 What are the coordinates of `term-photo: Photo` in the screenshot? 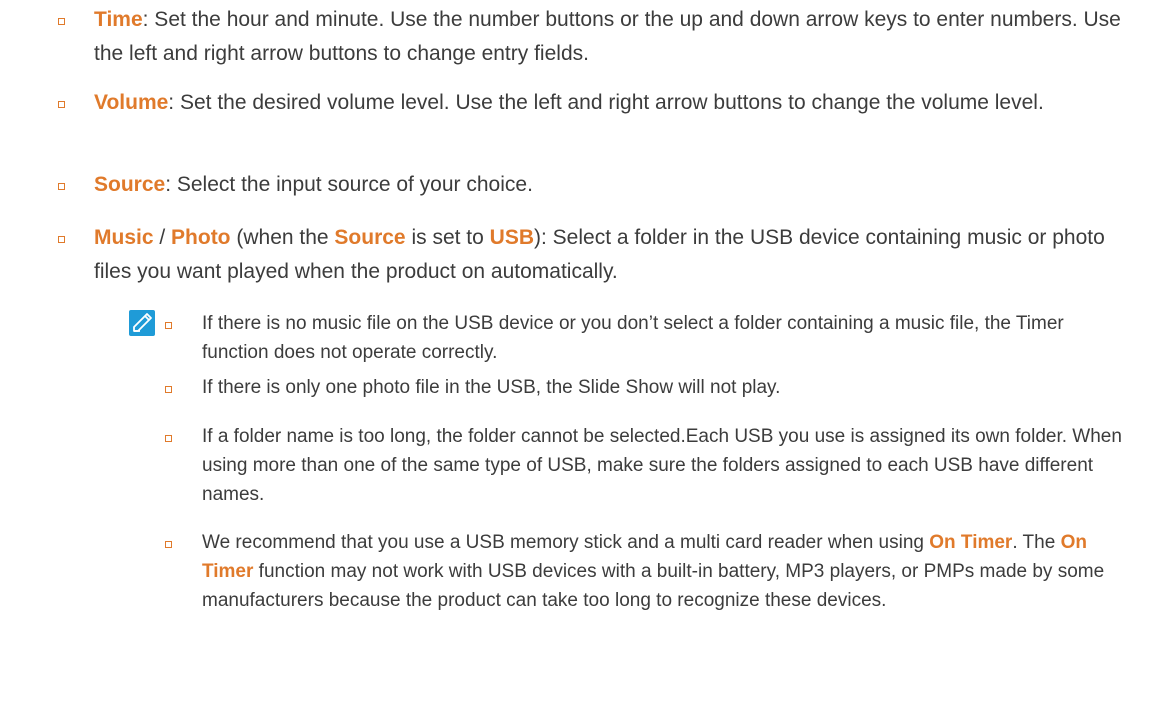 It's located at (201, 237).